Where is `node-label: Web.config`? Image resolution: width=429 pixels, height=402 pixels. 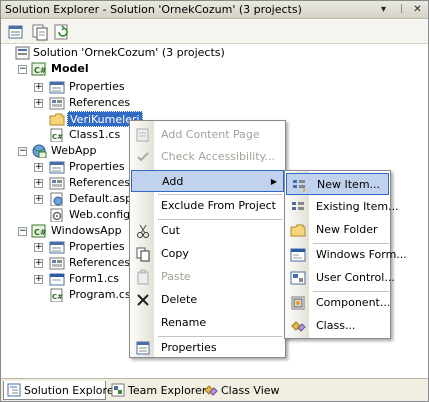
node-label: Web.config is located at coordinates (100, 214).